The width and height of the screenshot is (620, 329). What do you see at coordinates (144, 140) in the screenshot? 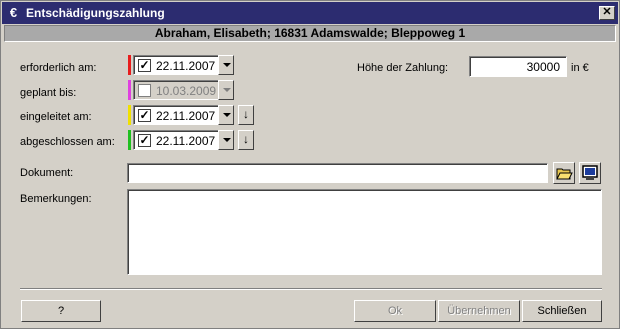
I see `abgeschlossen-checkbox: ✓` at bounding box center [144, 140].